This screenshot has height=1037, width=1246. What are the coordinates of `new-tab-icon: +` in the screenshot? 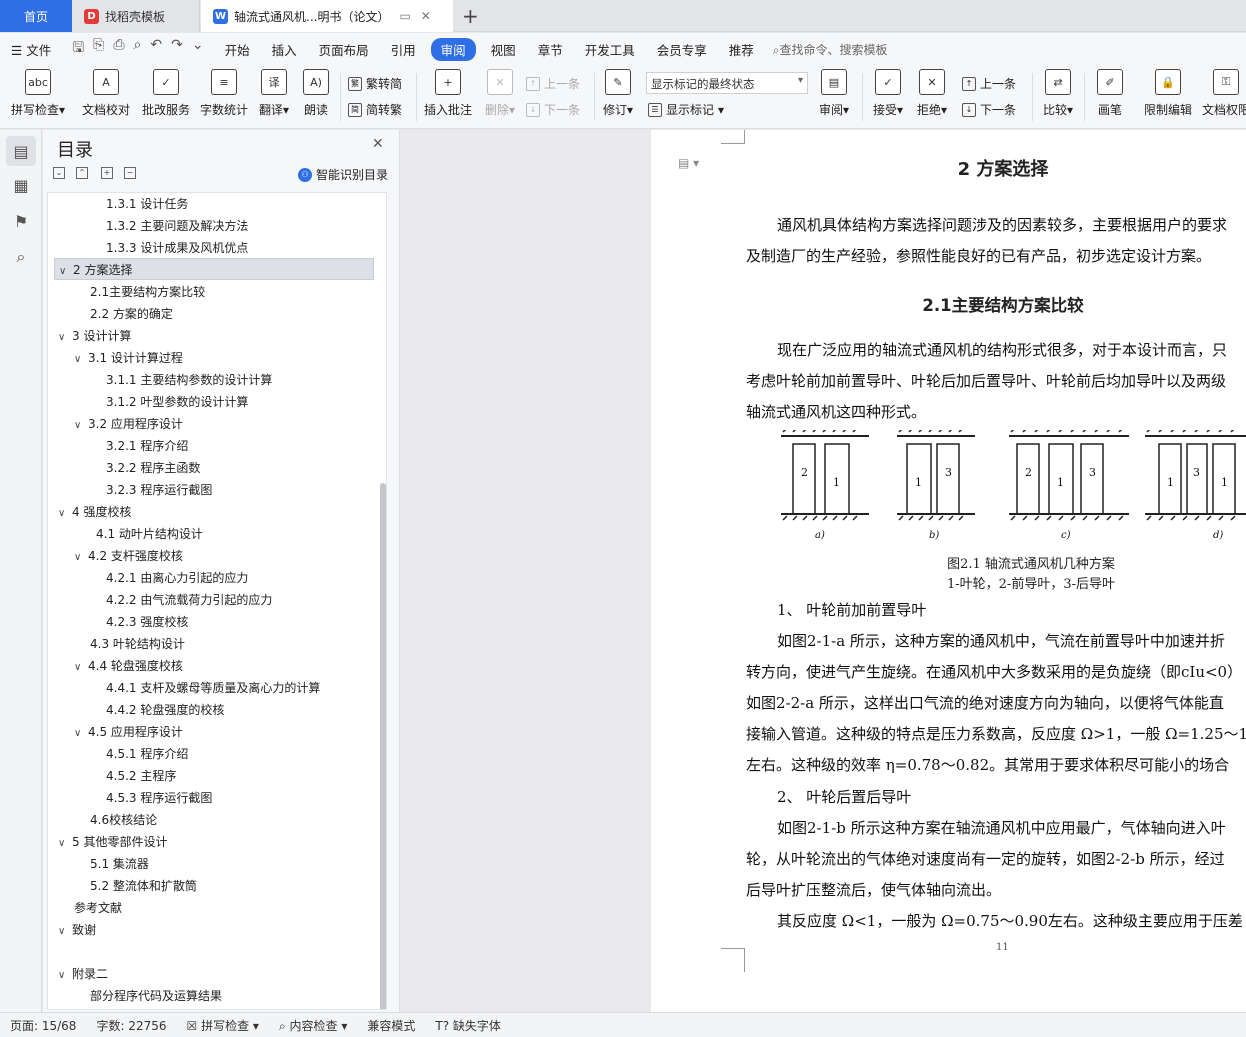 It's located at (470, 16).